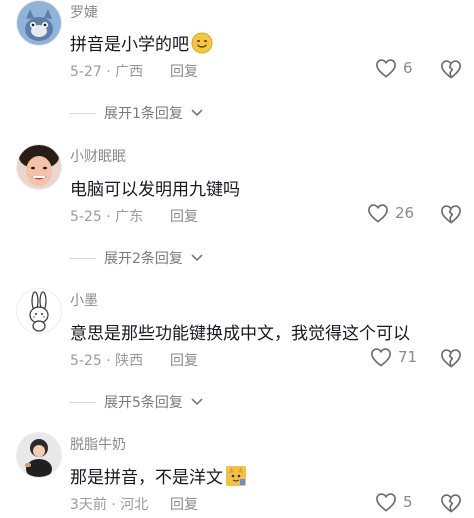  I want to click on like-count: 5, so click(408, 502).